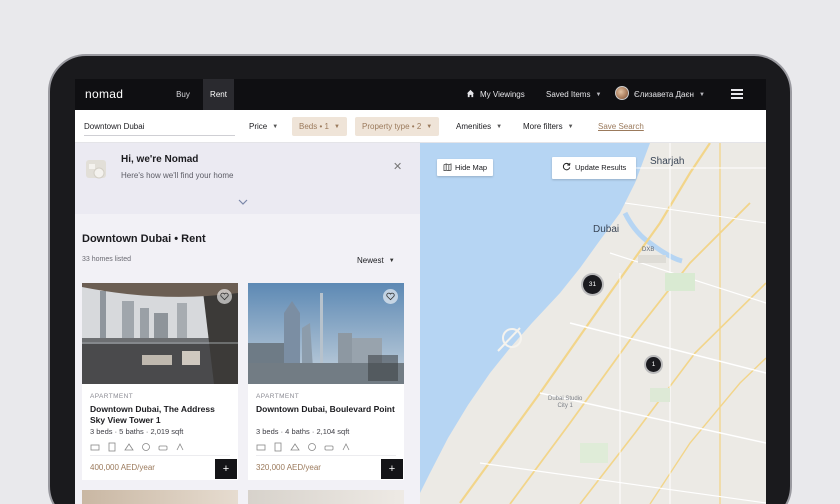 This screenshot has width=840, height=504. I want to click on listing-title: Downtown Dubai, Boulevard Point, so click(327, 409).